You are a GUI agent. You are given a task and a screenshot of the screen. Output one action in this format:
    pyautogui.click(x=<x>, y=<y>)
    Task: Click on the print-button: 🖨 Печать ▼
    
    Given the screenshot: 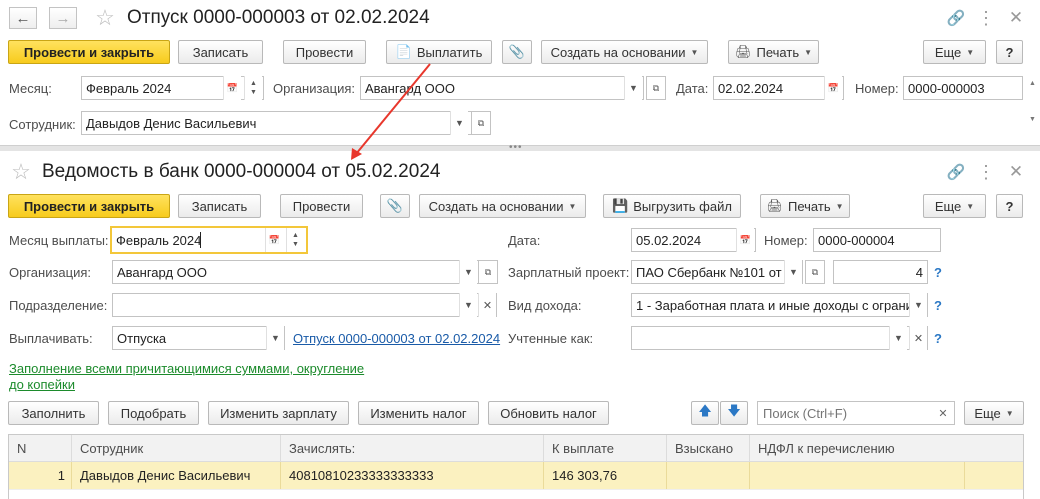 What is the action you would take?
    pyautogui.click(x=805, y=206)
    